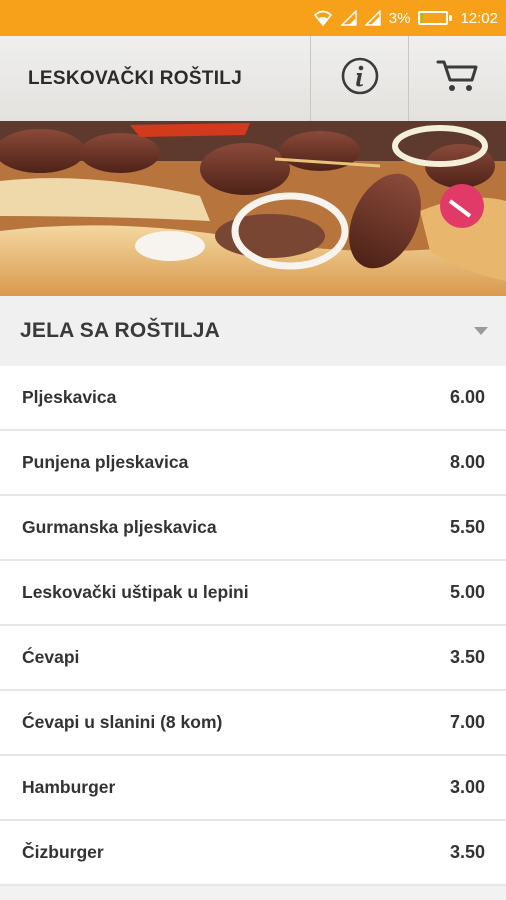  Describe the element at coordinates (253, 853) in the screenshot. I see `menu-item: Čizburger 3.50` at that location.